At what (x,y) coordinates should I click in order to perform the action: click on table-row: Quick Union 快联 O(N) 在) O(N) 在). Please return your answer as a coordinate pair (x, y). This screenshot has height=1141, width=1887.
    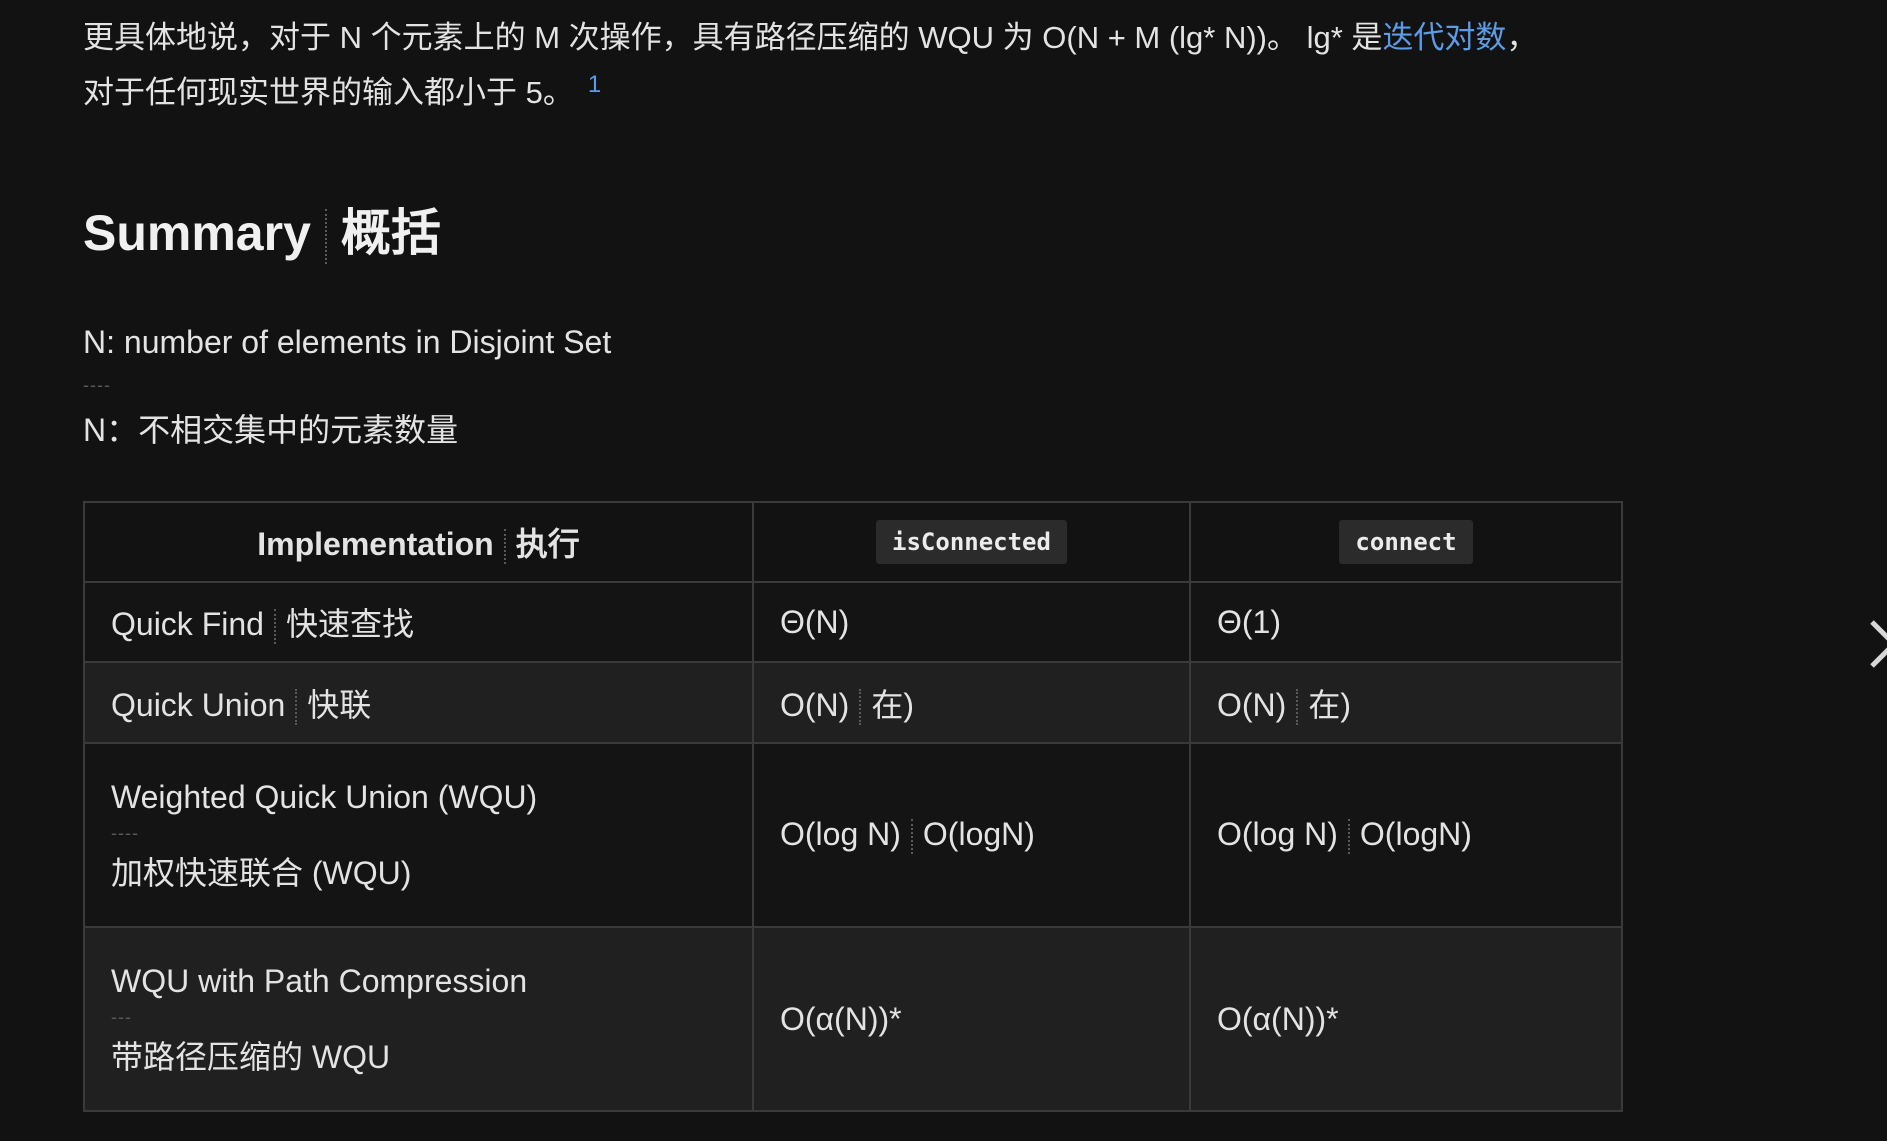
    Looking at the image, I should click on (853, 702).